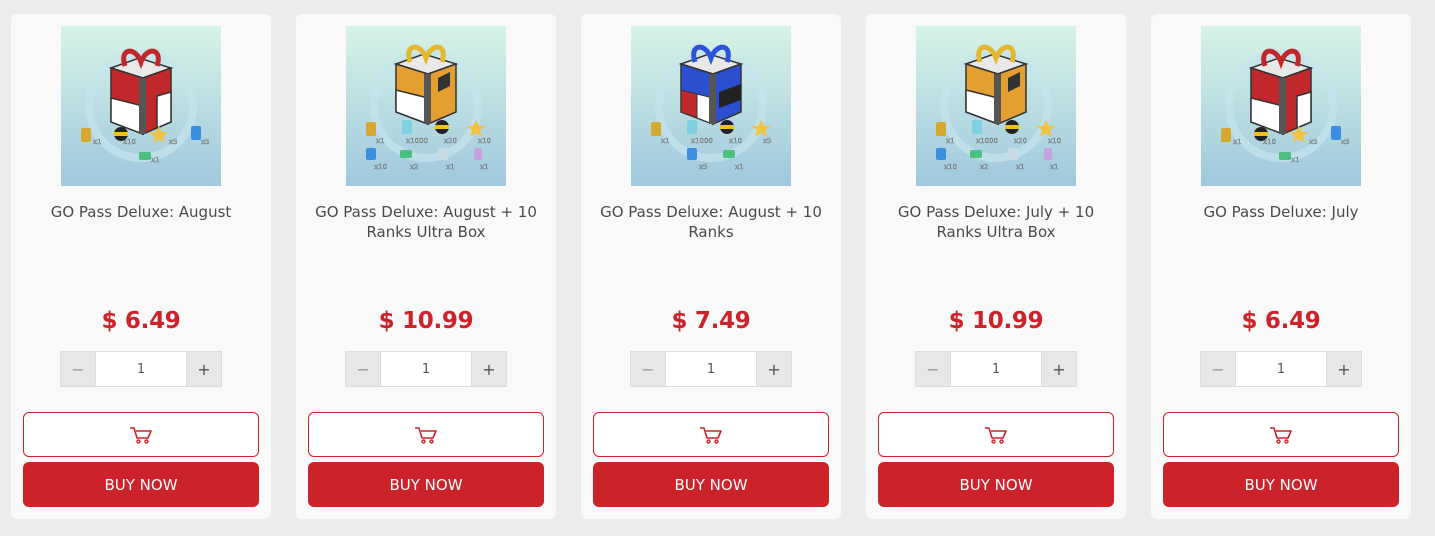 The image size is (1435, 536). I want to click on product-image: x1 x1000 x10 x5 x5 x1, so click(711, 106).